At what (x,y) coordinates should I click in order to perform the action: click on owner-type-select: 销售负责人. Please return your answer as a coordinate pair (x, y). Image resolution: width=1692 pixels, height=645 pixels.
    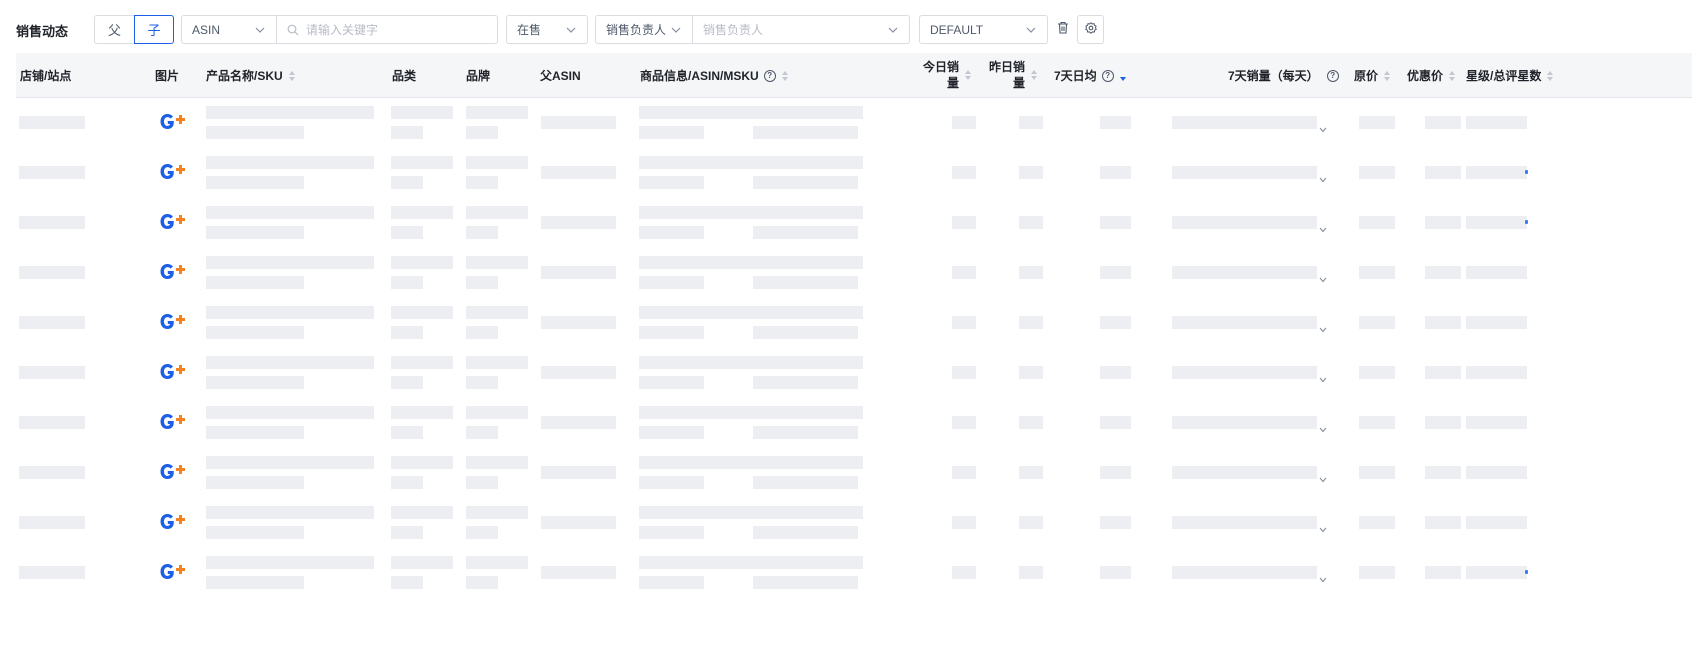
    Looking at the image, I should click on (644, 29).